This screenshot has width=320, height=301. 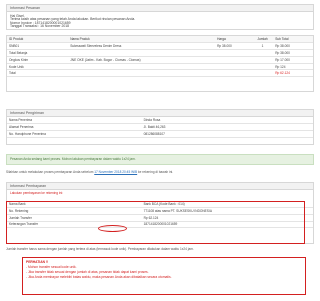 What do you see at coordinates (74, 127) in the screenshot?
I see `recipient-address-label: Alamat Penerima` at bounding box center [74, 127].